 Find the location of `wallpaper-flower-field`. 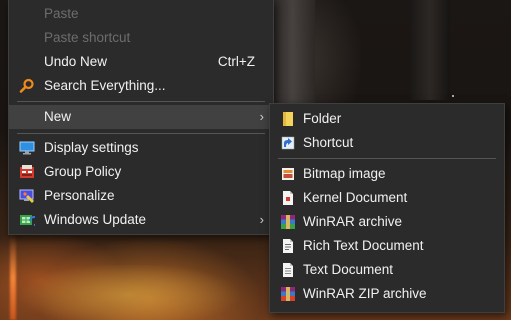

wallpaper-flower-field is located at coordinates (135, 292).